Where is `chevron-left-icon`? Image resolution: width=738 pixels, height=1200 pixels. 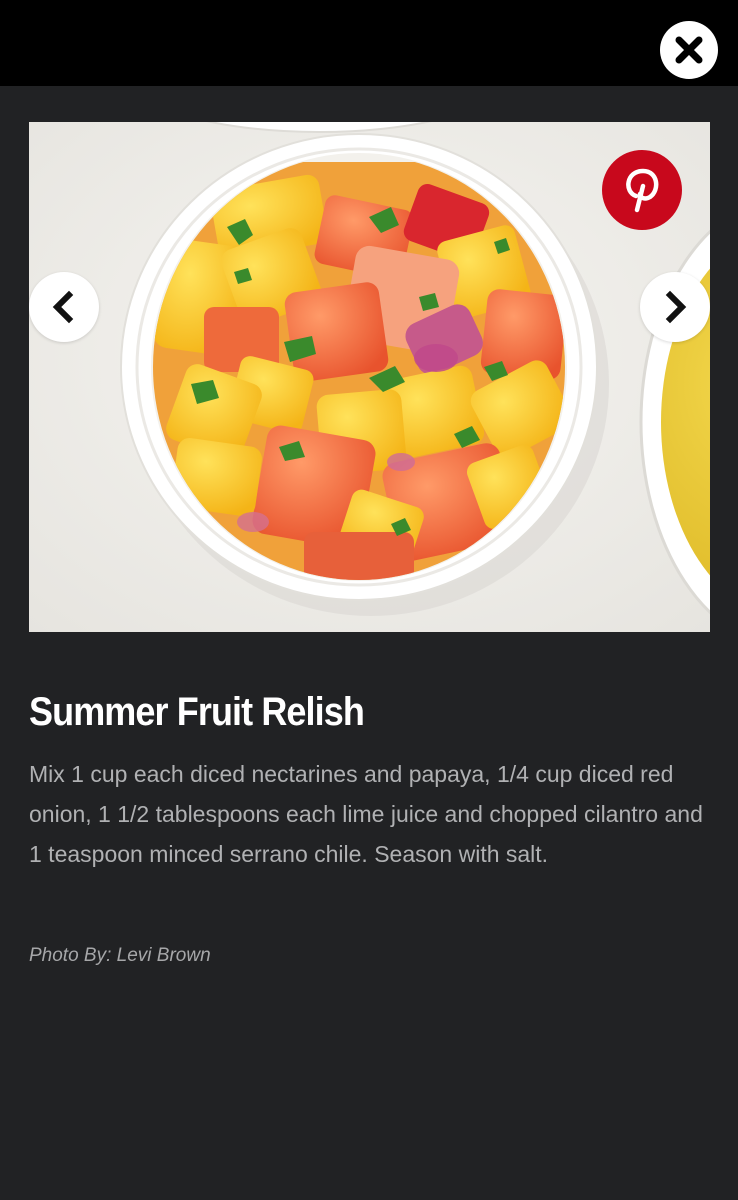
chevron-left-icon is located at coordinates (63, 307).